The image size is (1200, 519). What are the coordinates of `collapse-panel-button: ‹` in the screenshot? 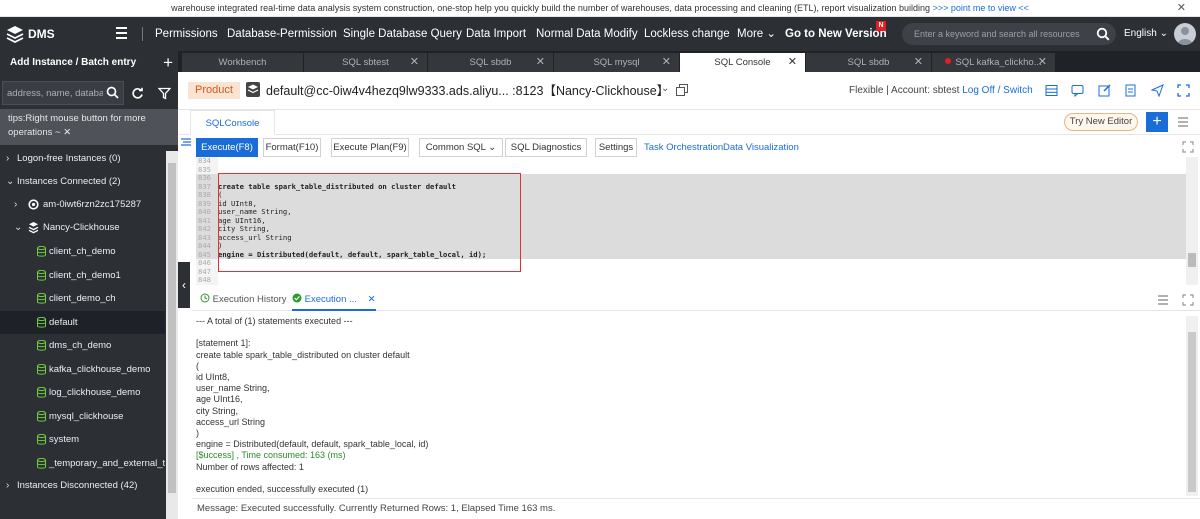 It's located at (184, 285).